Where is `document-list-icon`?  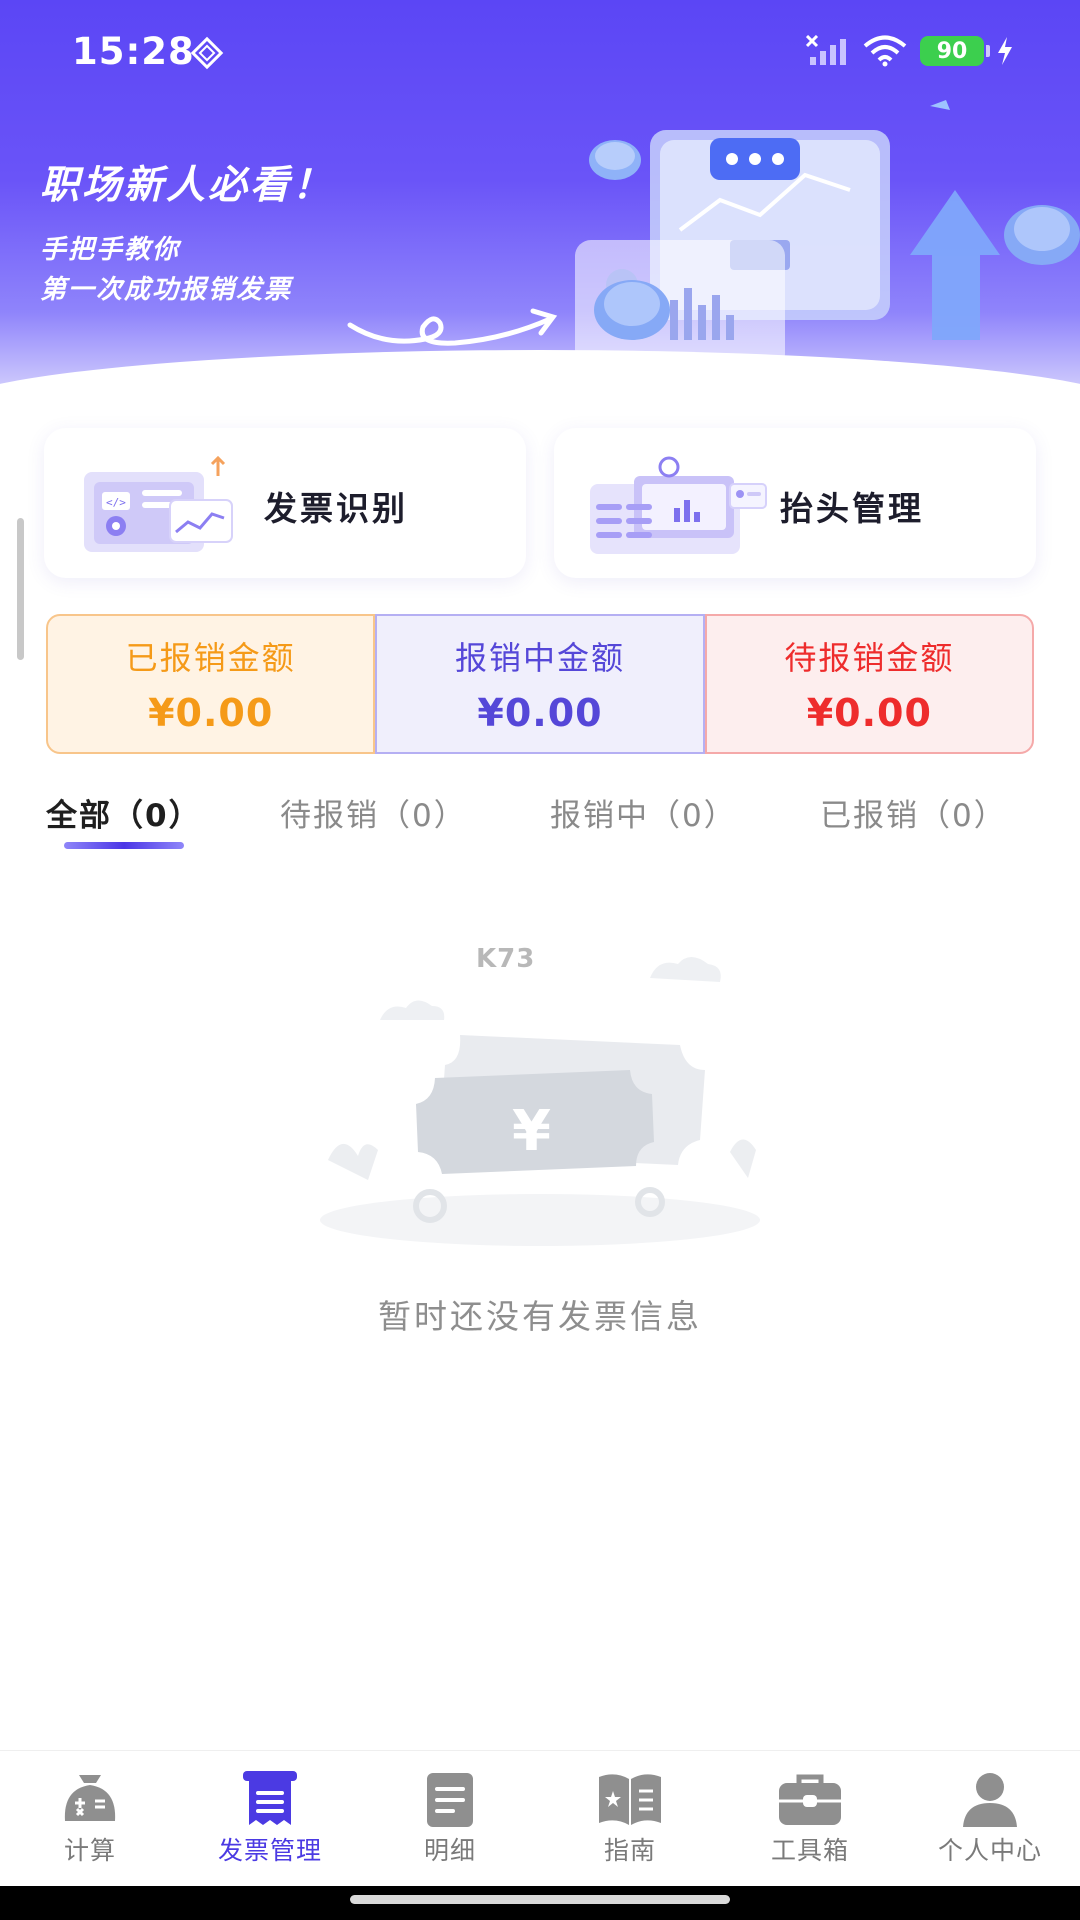
document-list-icon is located at coordinates (450, 1800).